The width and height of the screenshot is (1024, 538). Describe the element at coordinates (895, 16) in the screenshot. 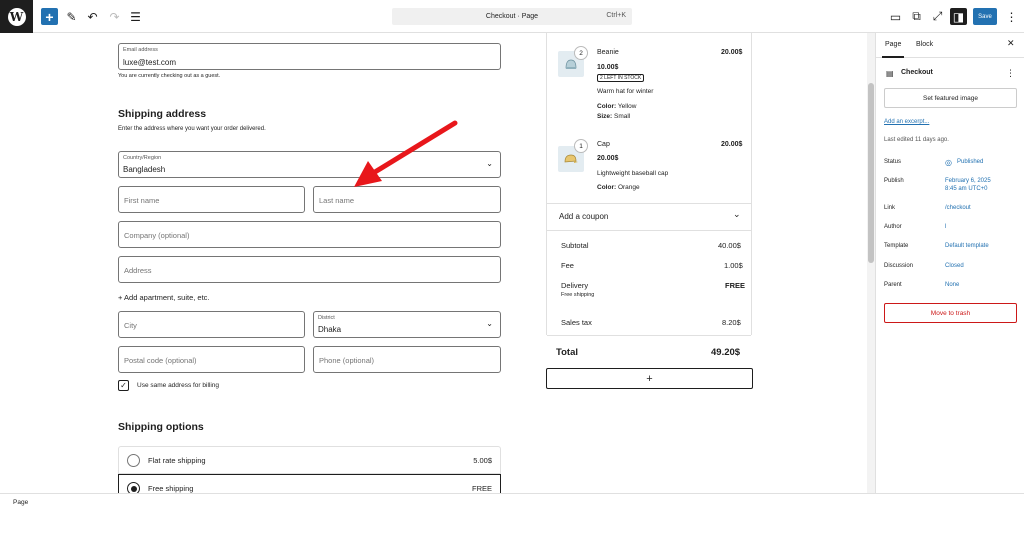

I see `preview-device-icon: ▭` at that location.